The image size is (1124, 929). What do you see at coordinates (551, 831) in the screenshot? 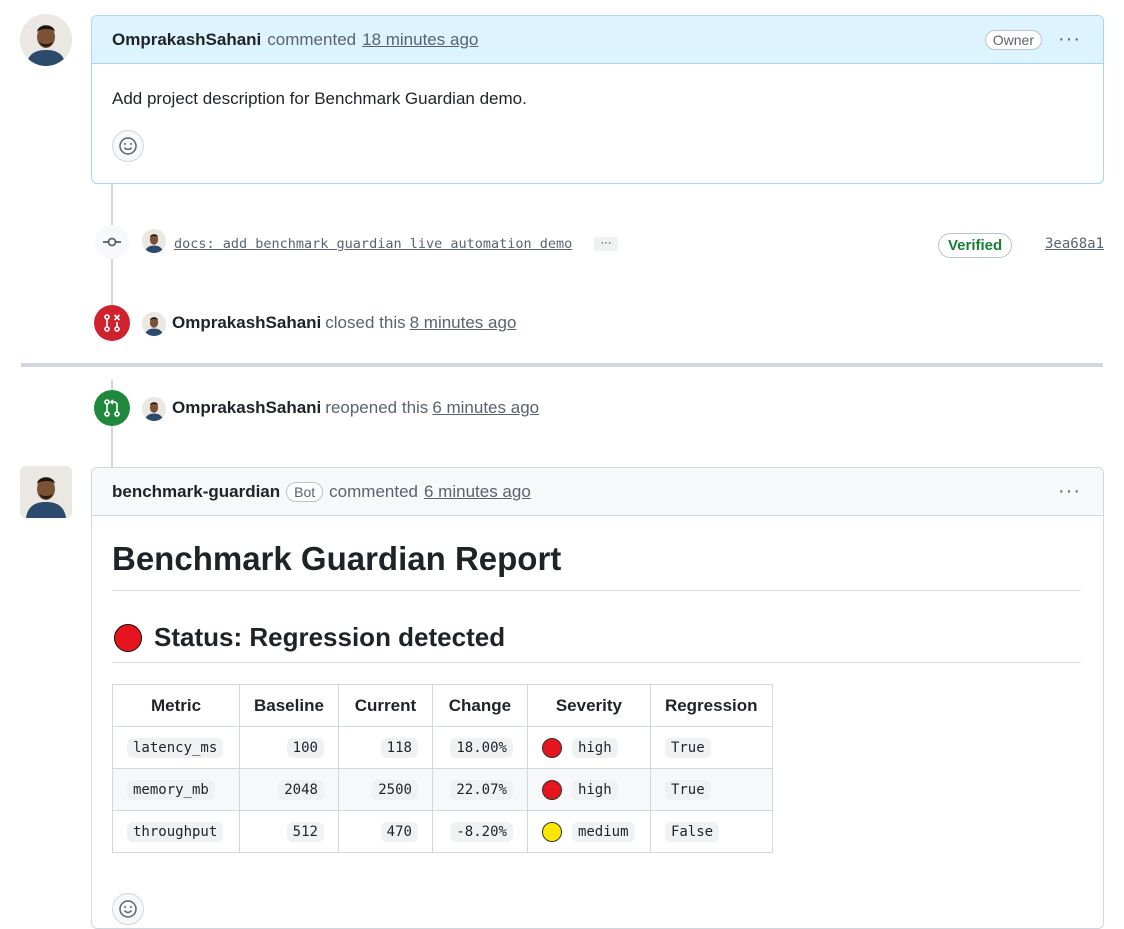
I see `yellow-circle-icon` at bounding box center [551, 831].